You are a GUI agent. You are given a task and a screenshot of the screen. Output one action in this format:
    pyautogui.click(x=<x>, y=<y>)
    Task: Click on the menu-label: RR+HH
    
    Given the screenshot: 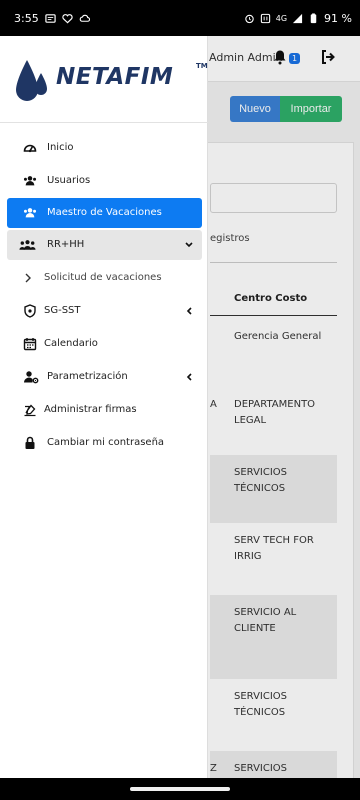 What is the action you would take?
    pyautogui.click(x=66, y=244)
    